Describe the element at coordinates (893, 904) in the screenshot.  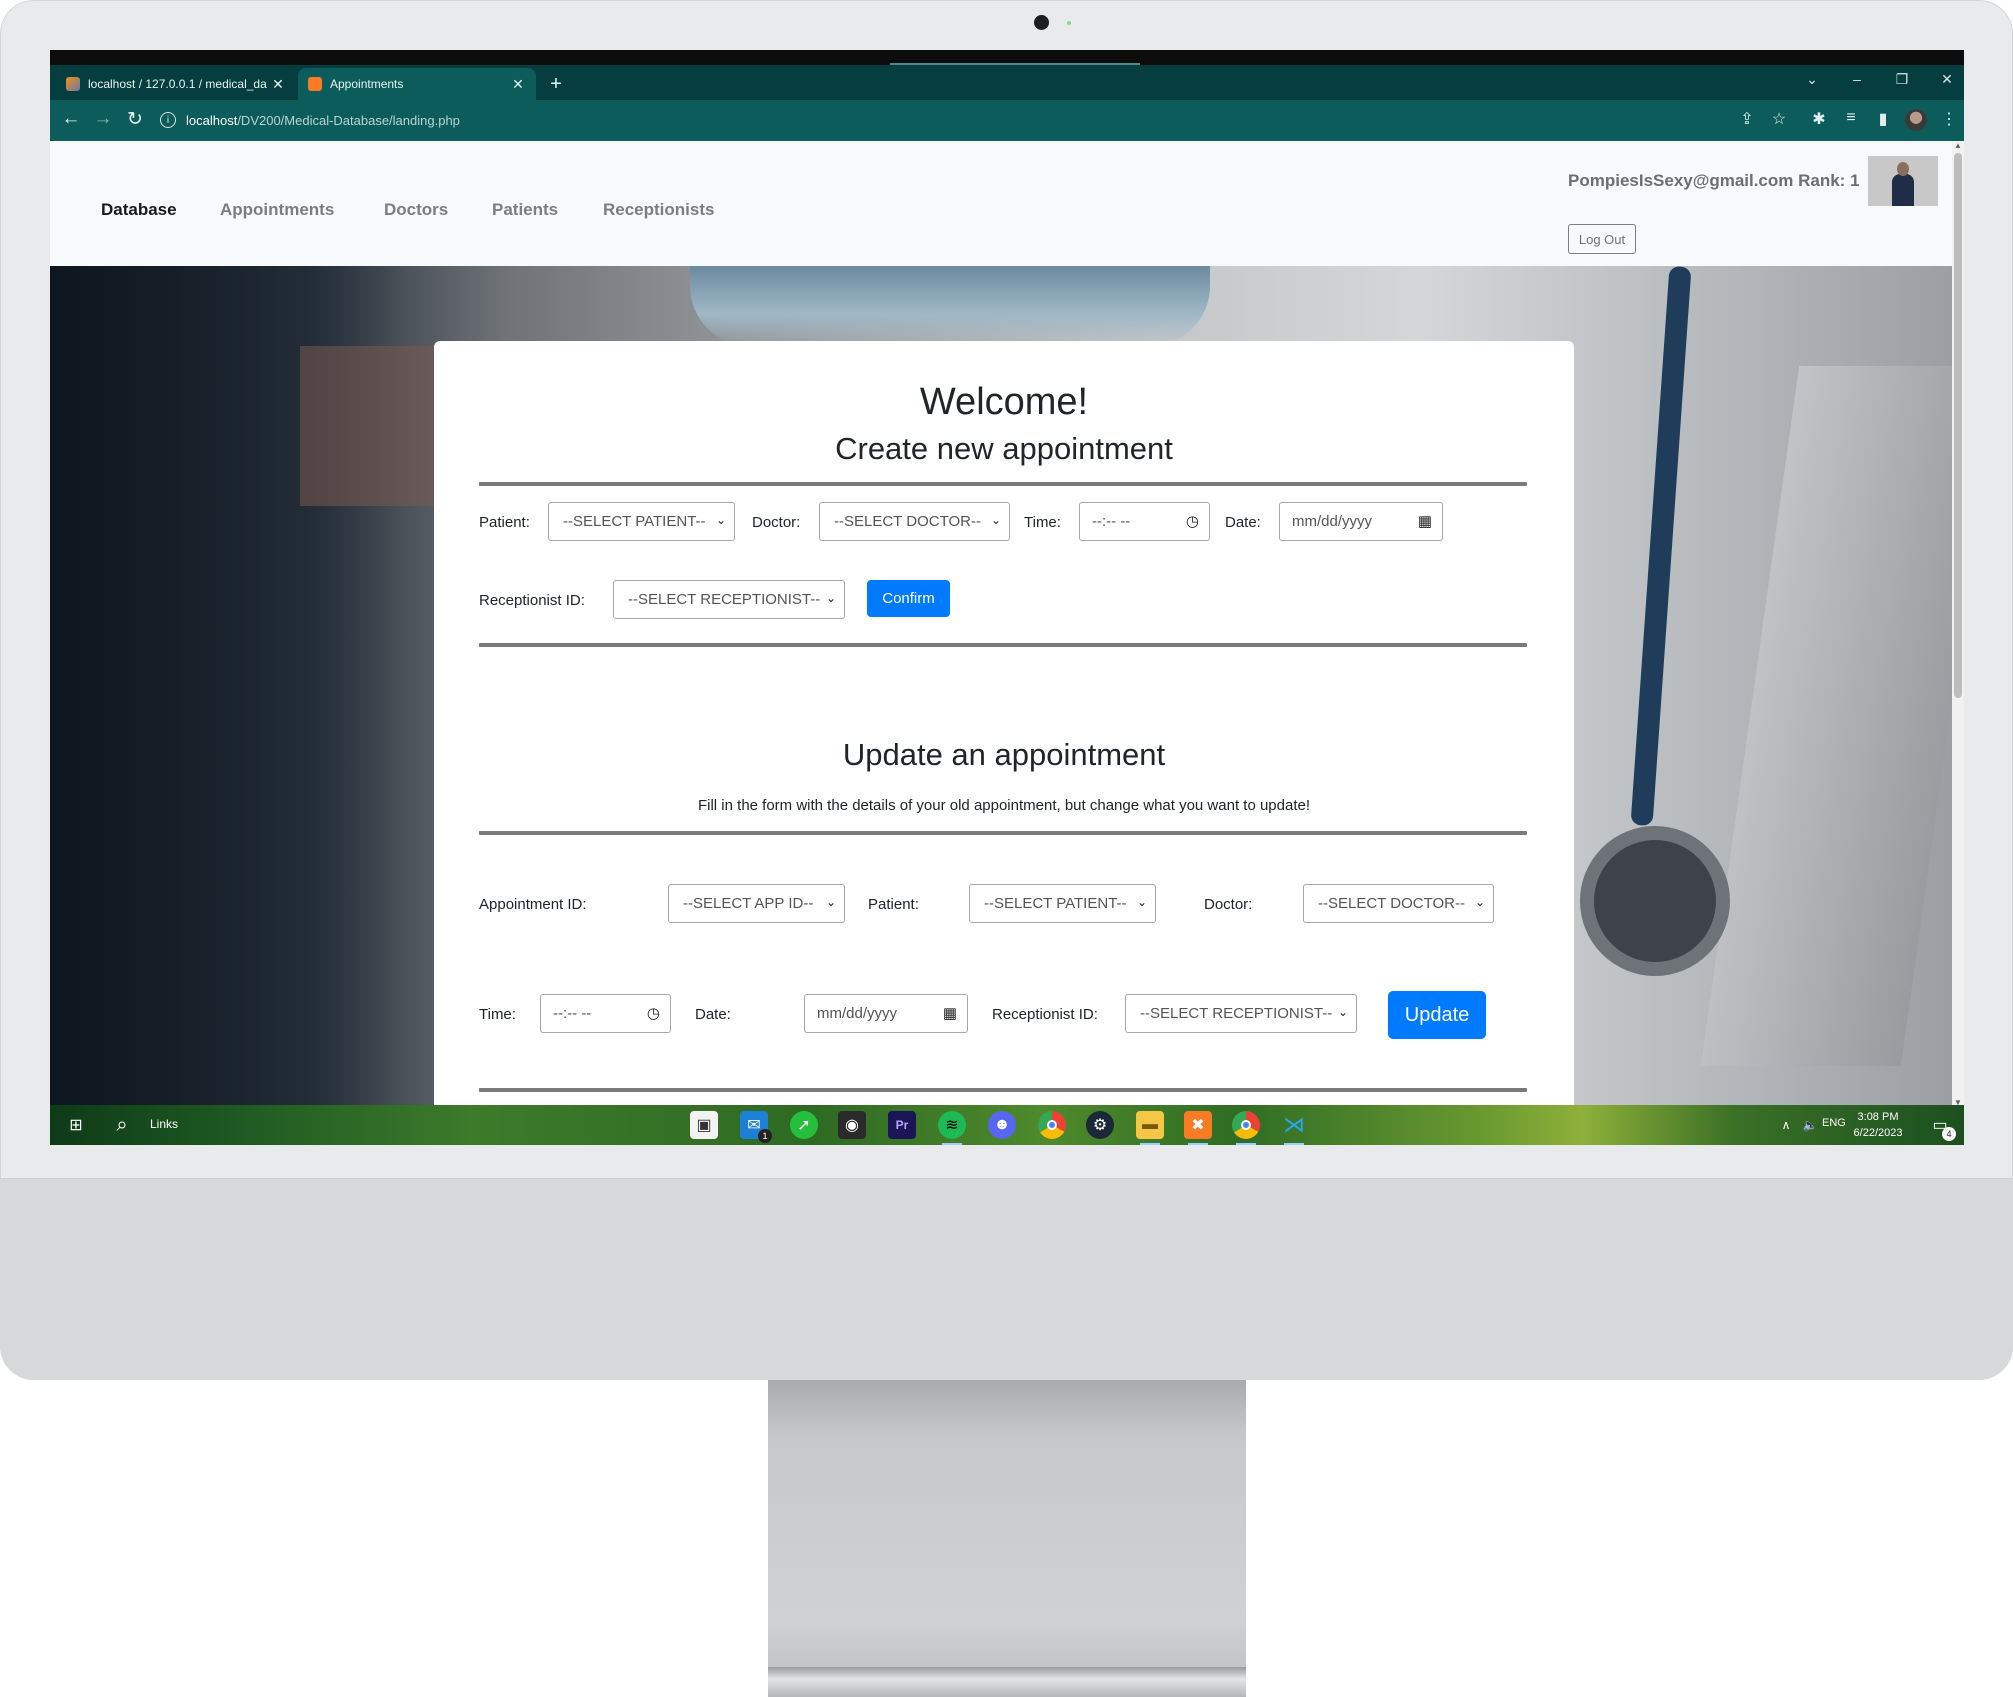
I see `update-patient-label: Patient:` at that location.